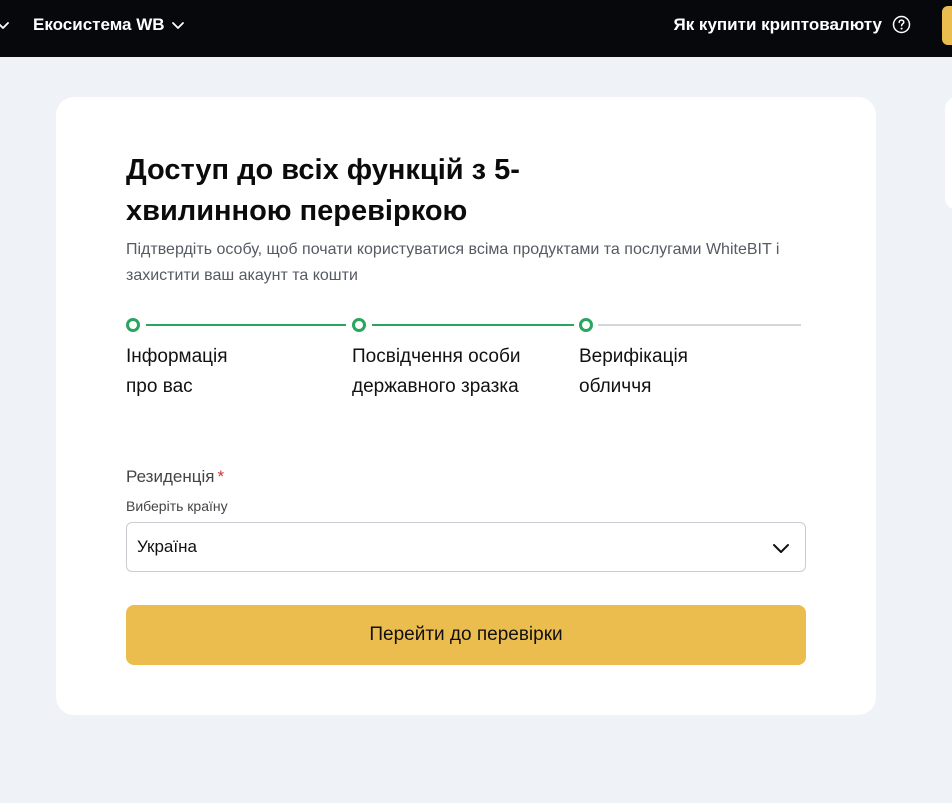 The width and height of the screenshot is (952, 803). Describe the element at coordinates (170, 476) in the screenshot. I see `residency-label-text: Резиденція` at that location.